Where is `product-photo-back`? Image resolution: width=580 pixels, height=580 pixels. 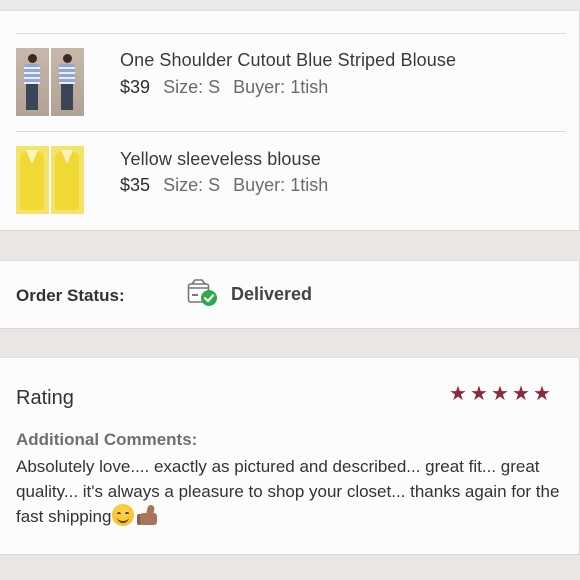
product-photo-back is located at coordinates (67, 180).